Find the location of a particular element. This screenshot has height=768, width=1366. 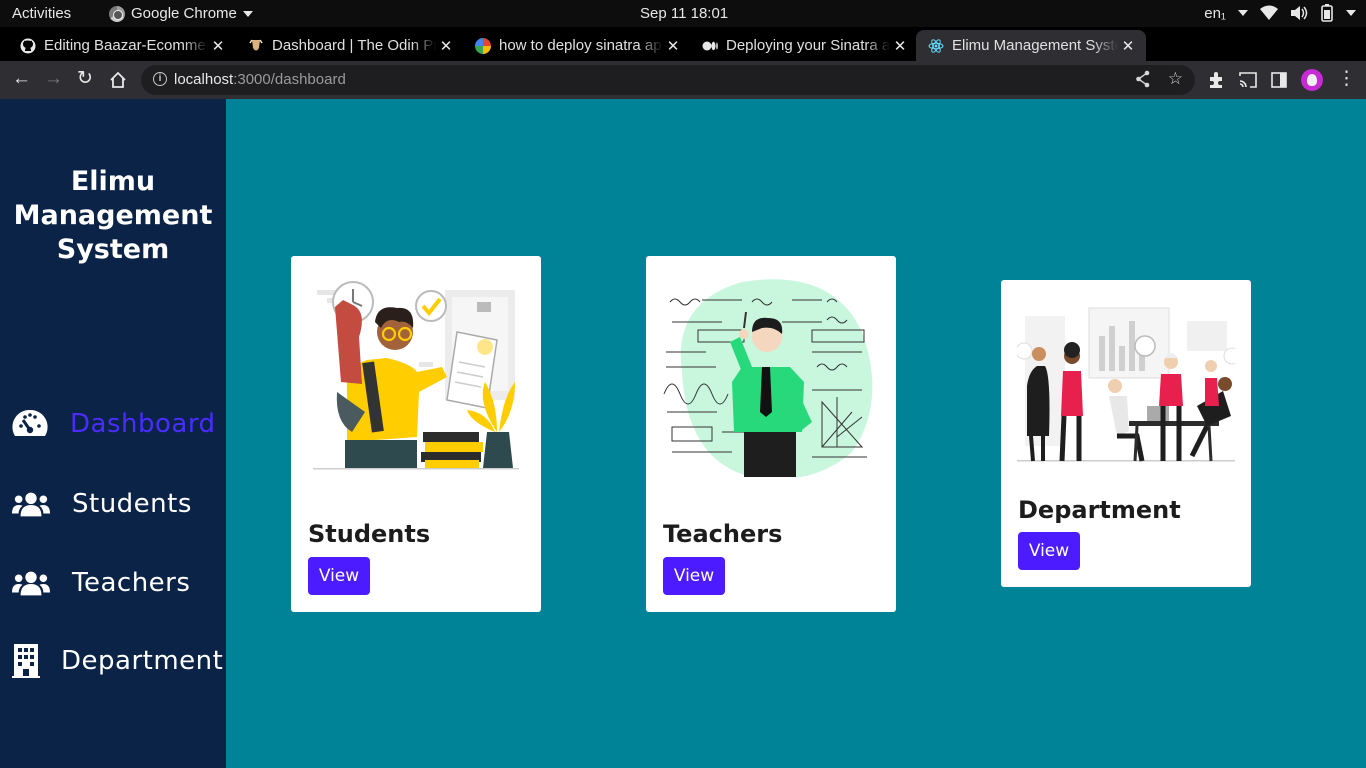

tab-github: Editing Baazar-Ecommerce ✕ is located at coordinates (118, 45).